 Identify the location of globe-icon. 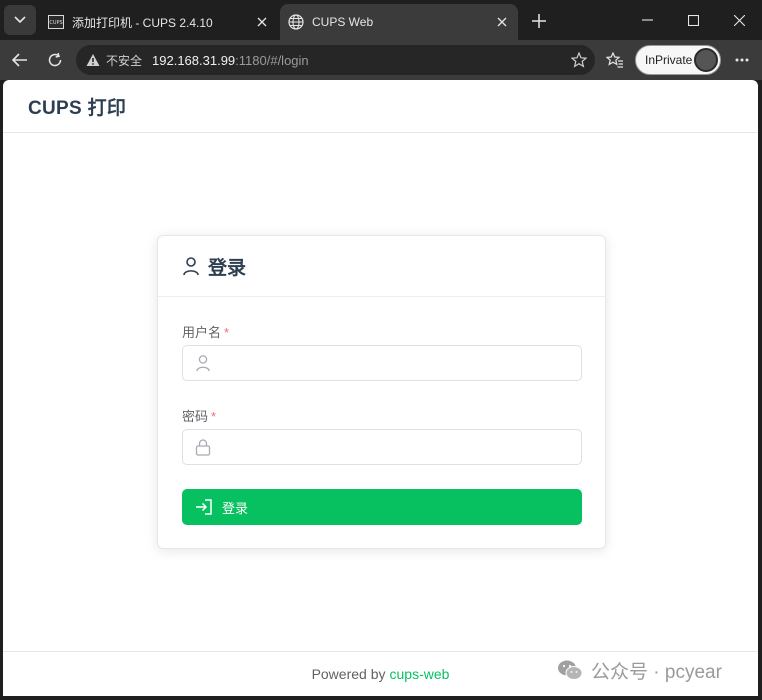
(296, 22).